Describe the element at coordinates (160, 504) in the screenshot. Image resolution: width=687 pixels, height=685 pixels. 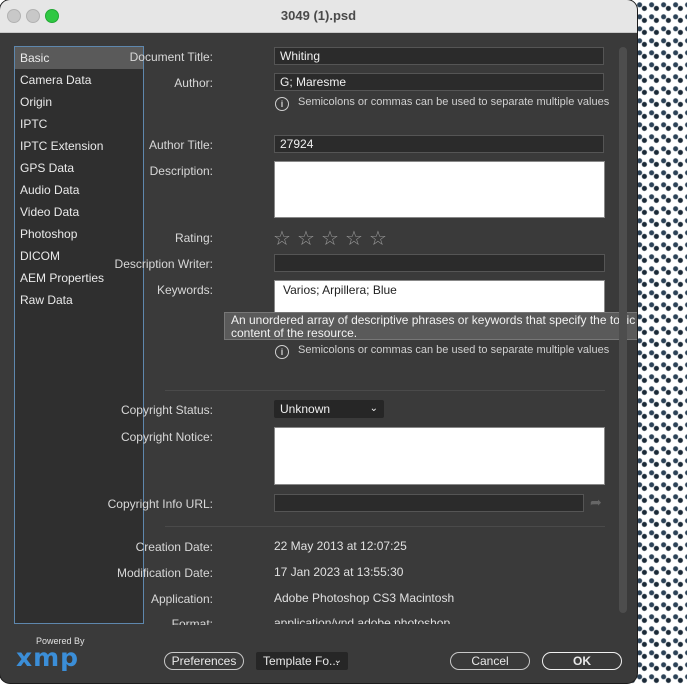
I see `copyright-info-url-label: Copyright Info URL:` at that location.